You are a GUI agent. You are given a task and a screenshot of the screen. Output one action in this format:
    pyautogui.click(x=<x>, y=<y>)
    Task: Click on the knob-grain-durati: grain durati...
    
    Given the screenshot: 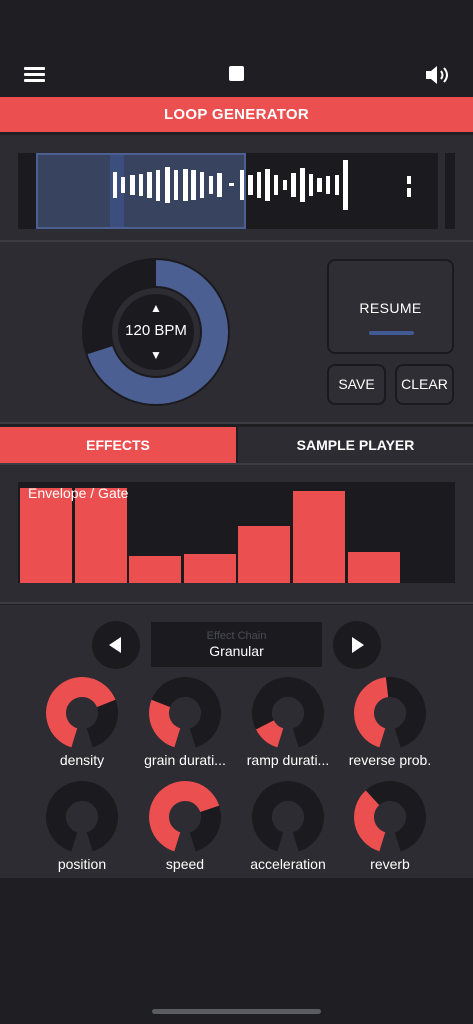 What is the action you would take?
    pyautogui.click(x=185, y=722)
    